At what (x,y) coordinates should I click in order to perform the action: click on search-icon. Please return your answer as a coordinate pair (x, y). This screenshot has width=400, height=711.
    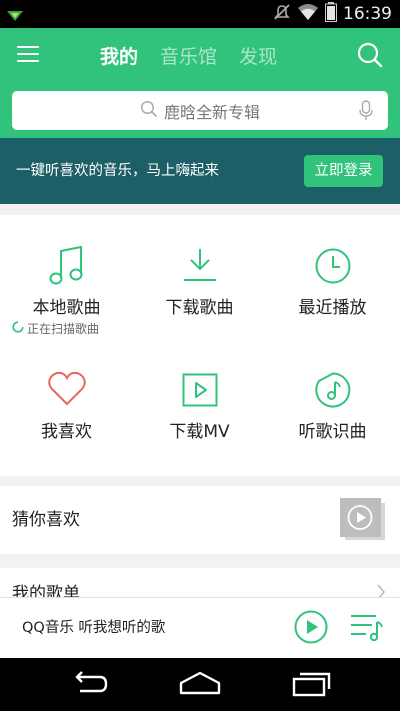
    Looking at the image, I should click on (370, 55).